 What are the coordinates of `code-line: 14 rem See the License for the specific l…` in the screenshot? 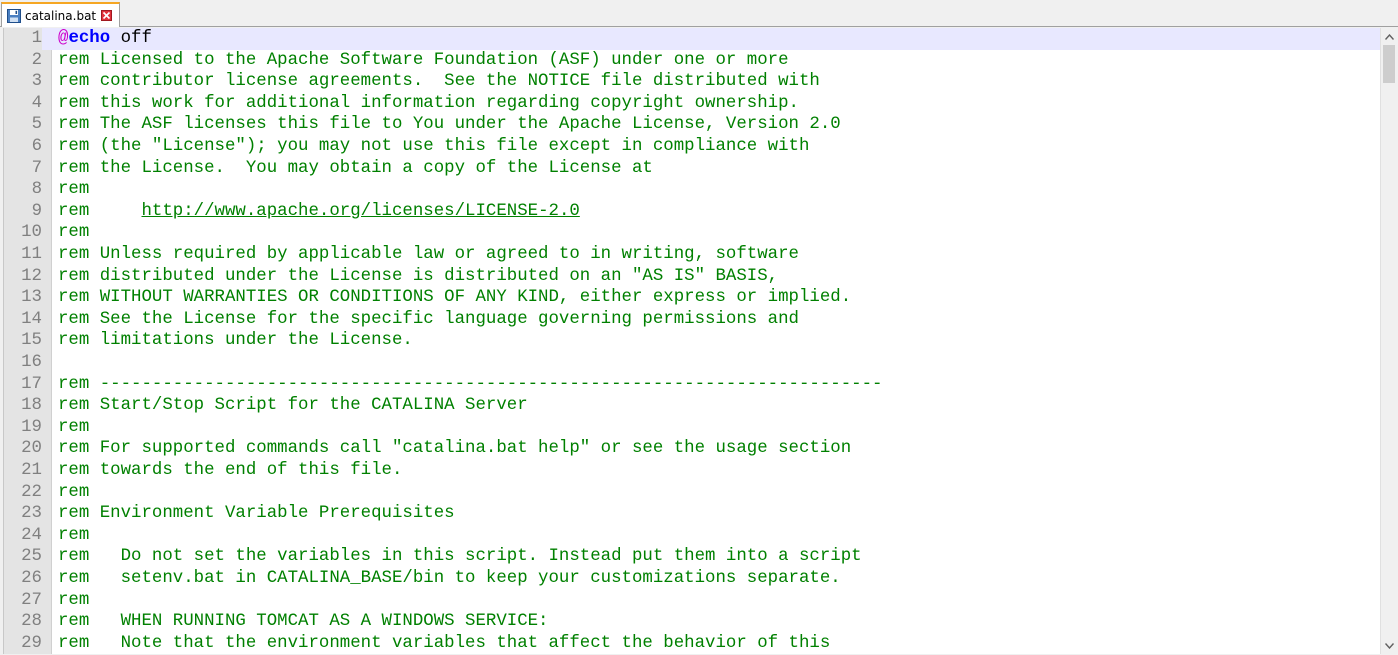 It's located at (692, 319).